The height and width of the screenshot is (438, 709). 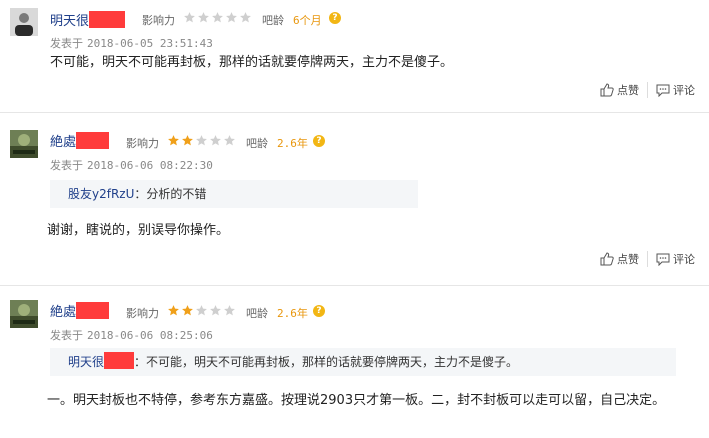 I want to click on bar-age-value: 6个月, so click(x=307, y=20).